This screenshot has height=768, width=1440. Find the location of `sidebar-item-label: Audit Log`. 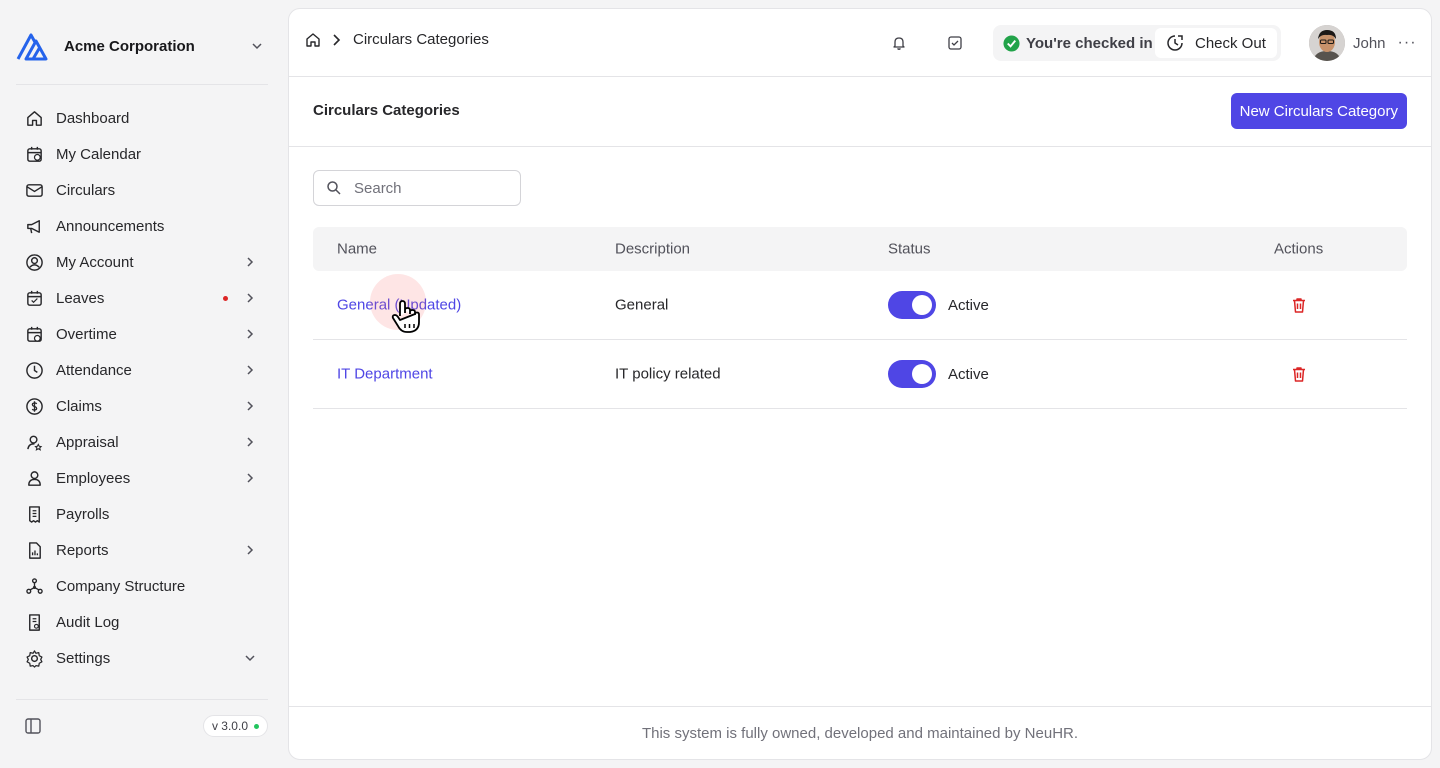

sidebar-item-label: Audit Log is located at coordinates (88, 622).